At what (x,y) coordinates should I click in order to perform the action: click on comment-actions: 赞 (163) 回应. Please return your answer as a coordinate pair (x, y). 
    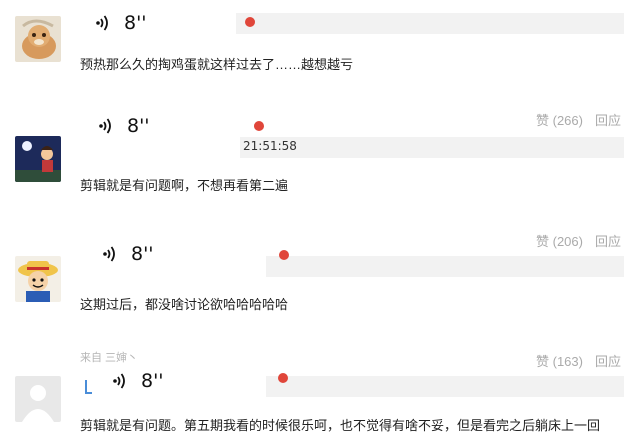
    Looking at the image, I should click on (578, 360).